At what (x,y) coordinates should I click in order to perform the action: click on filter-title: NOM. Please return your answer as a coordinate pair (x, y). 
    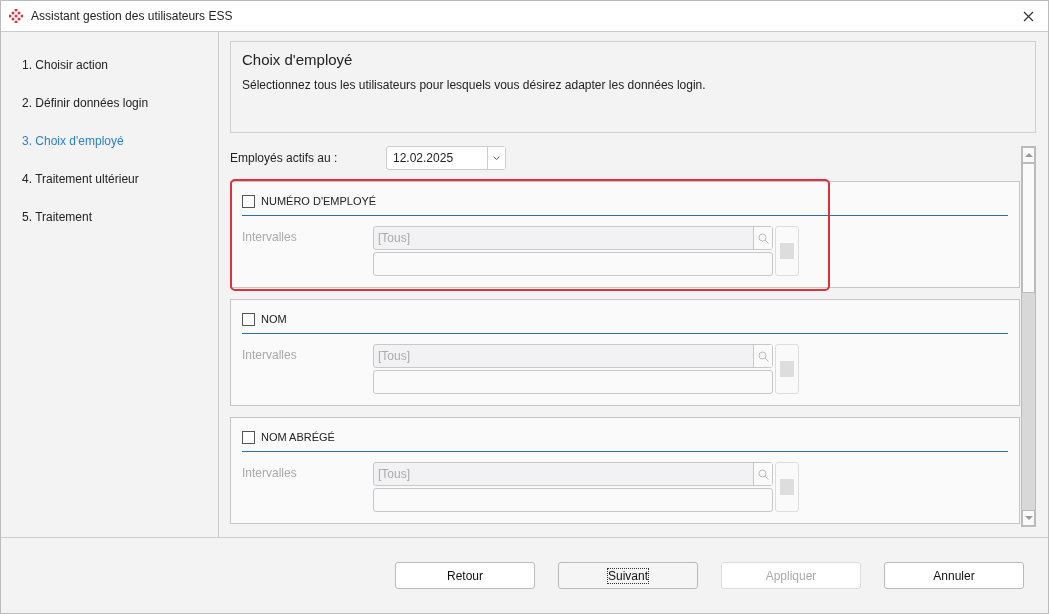
    Looking at the image, I should click on (274, 319).